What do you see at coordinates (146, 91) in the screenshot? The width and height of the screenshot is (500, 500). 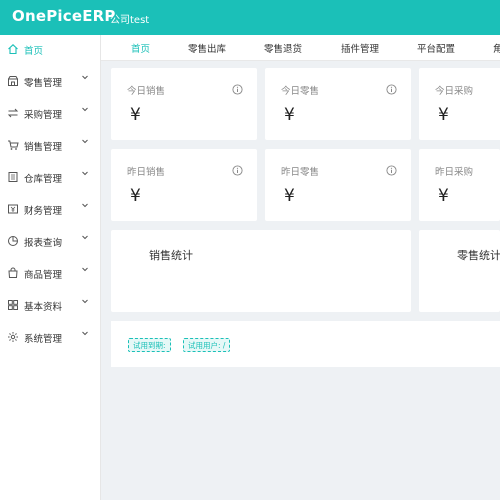 I see `card-title: 今日销售` at bounding box center [146, 91].